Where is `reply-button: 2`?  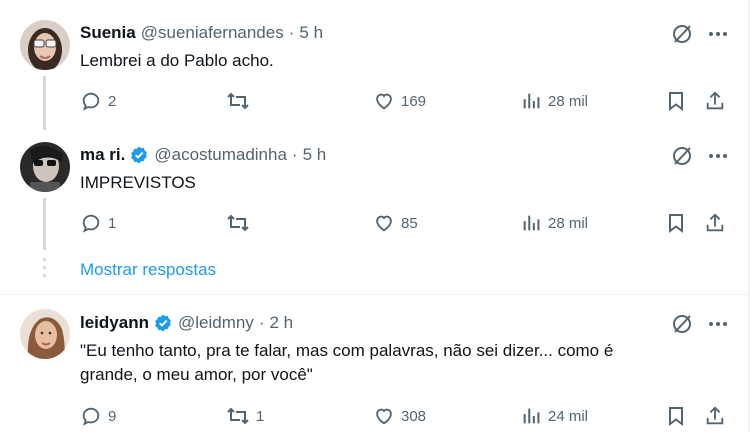
reply-button: 2 is located at coordinates (98, 101).